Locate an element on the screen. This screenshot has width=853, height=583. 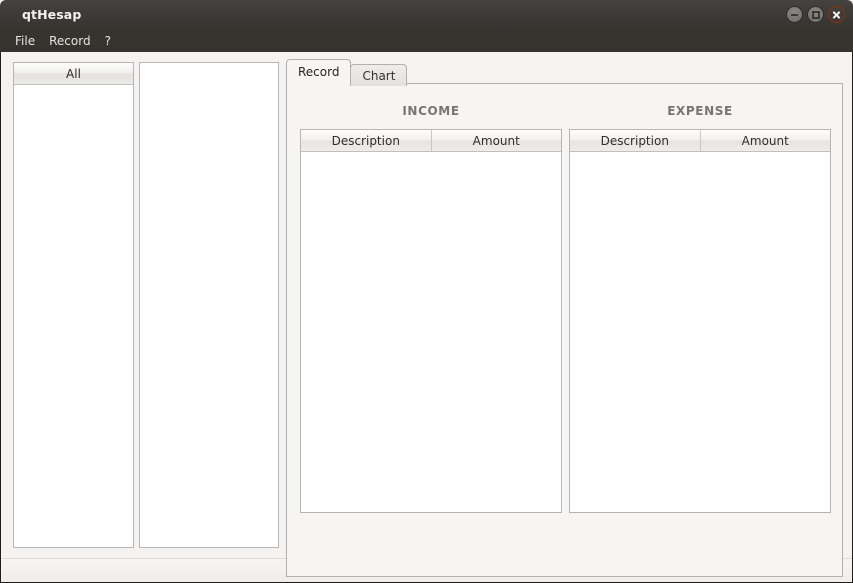
maximize-button is located at coordinates (815, 14).